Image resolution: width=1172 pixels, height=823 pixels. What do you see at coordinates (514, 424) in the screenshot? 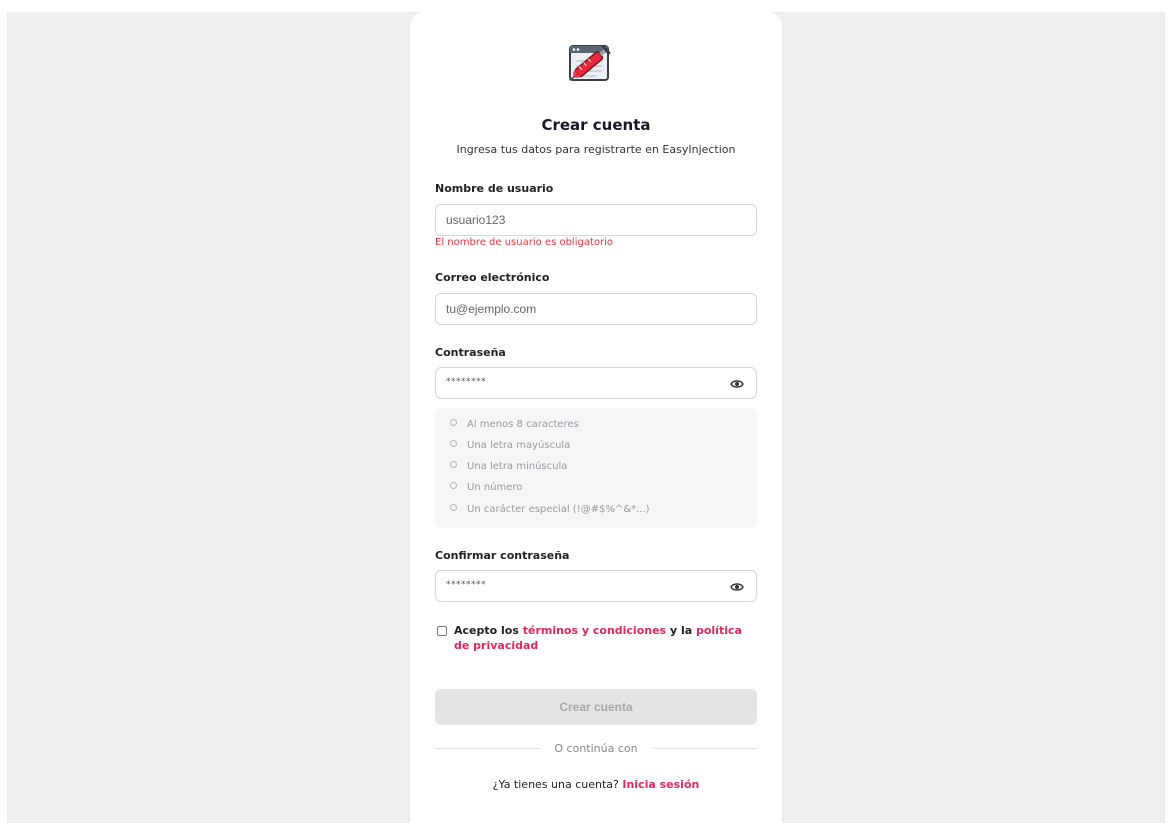
I see `requirement-item: Al menos 8 caracteres` at bounding box center [514, 424].